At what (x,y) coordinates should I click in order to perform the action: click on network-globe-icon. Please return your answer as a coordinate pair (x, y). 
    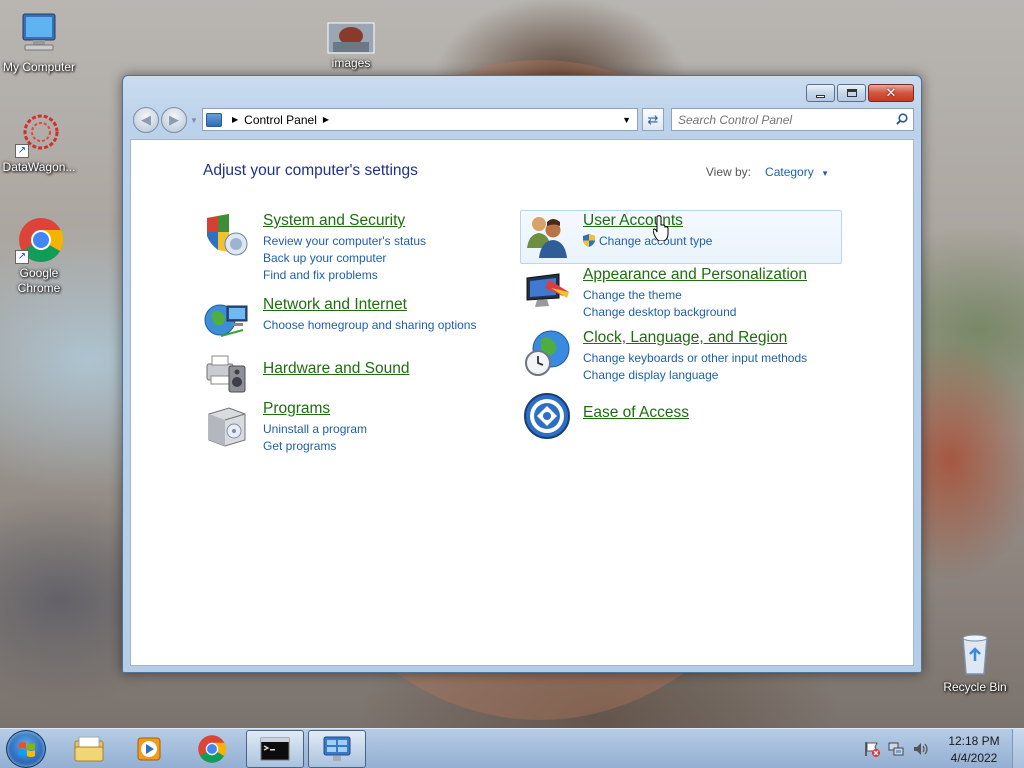
    Looking at the image, I should click on (226, 320).